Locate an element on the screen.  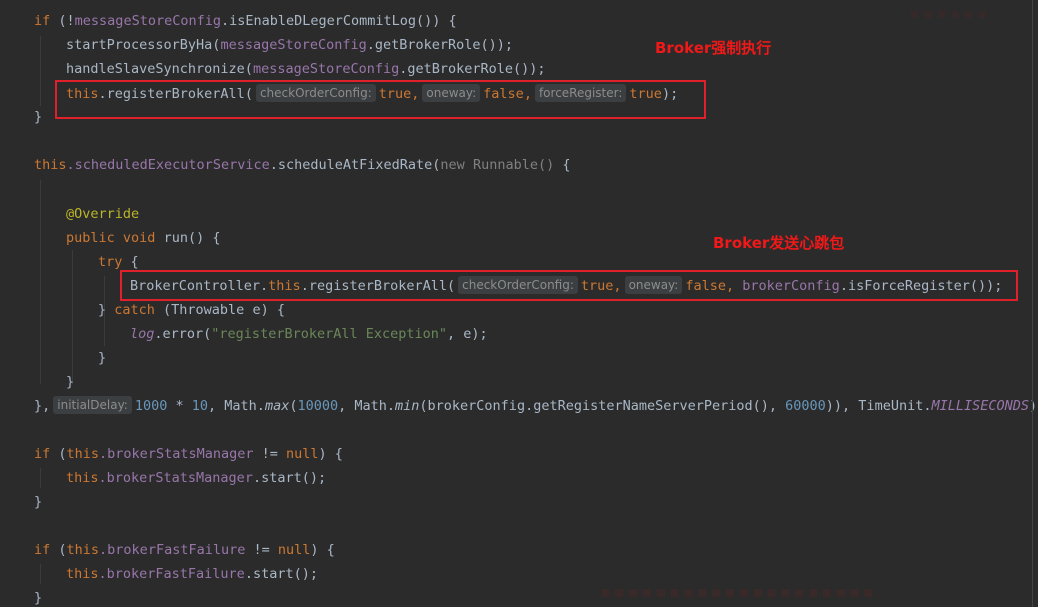
code-line-25: } is located at coordinates (38, 596).